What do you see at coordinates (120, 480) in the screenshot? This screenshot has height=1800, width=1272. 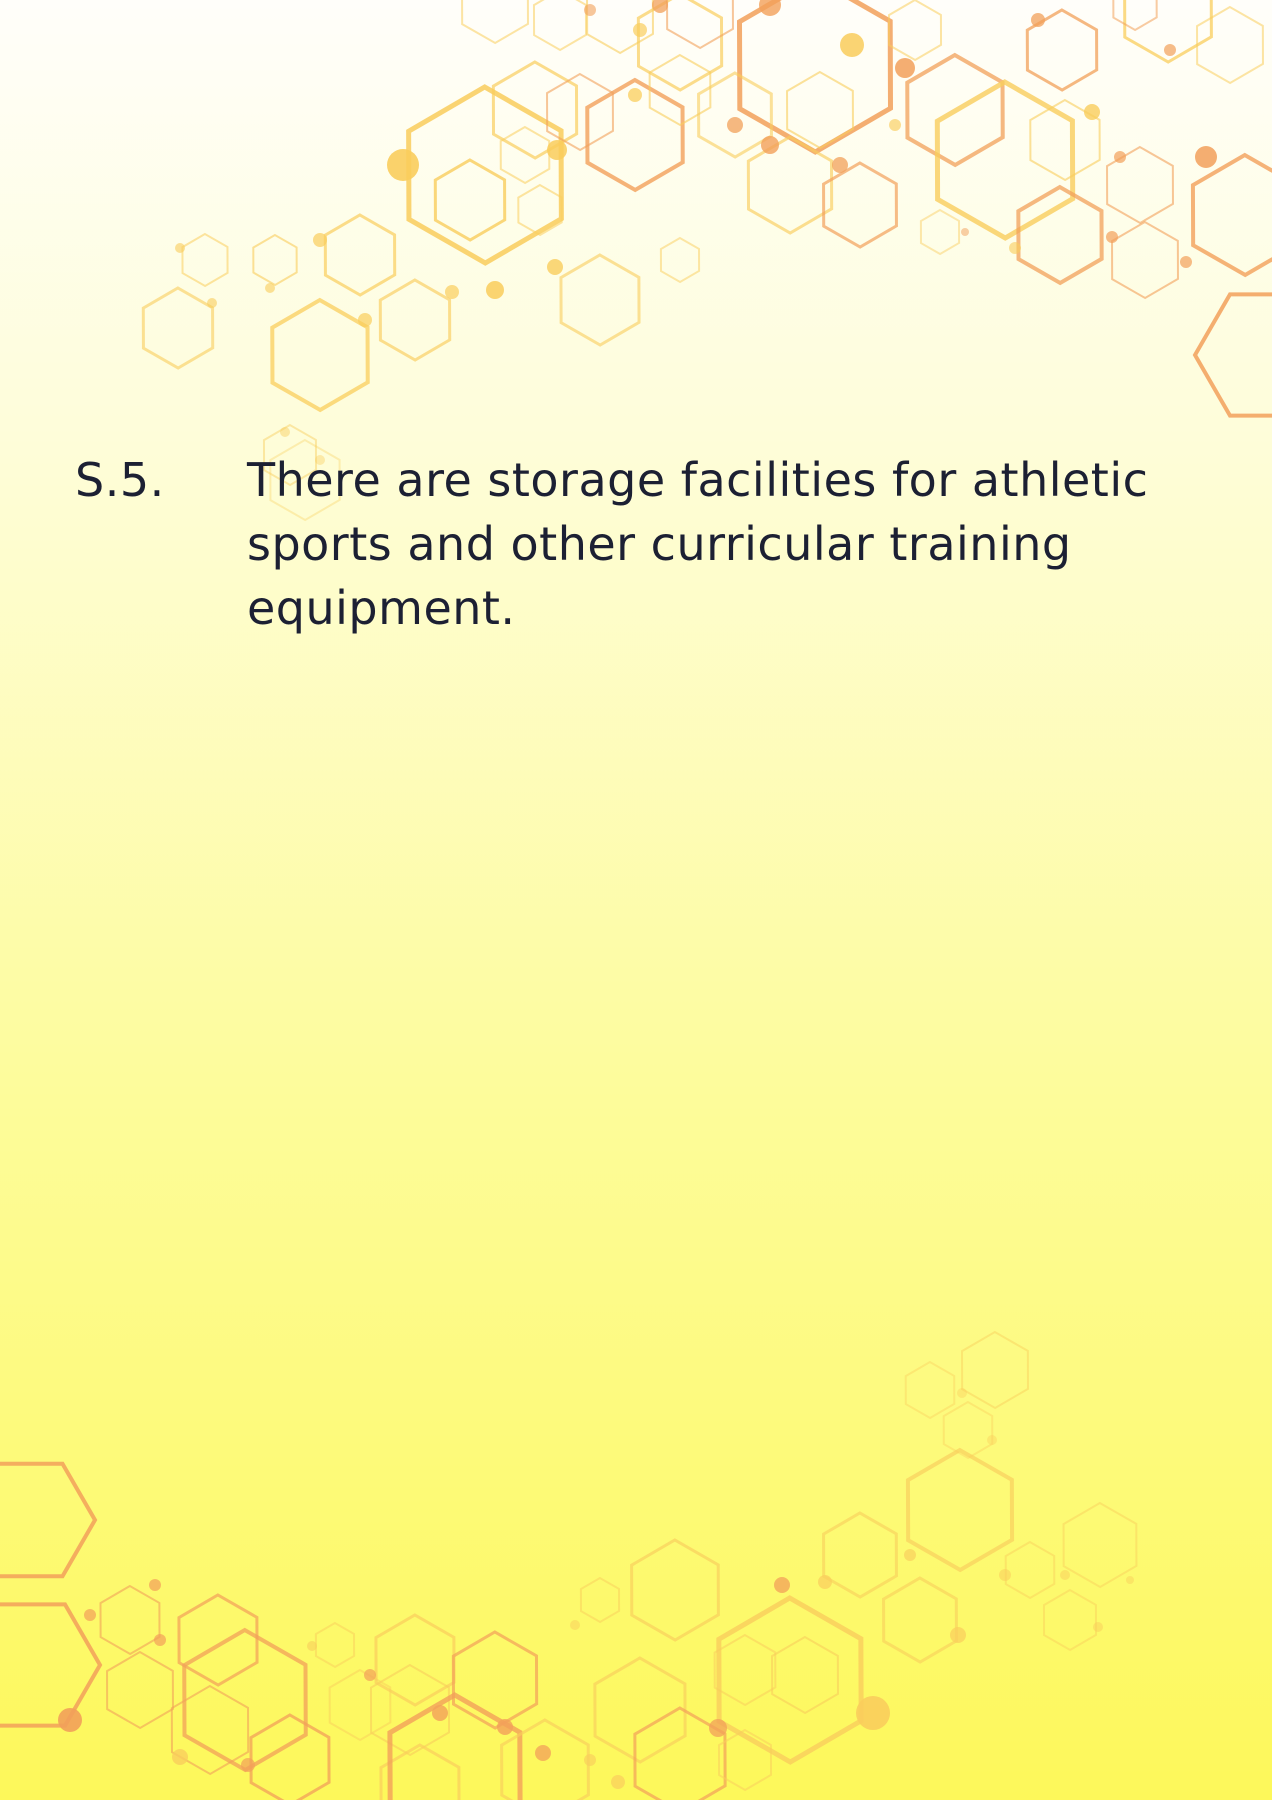 I see `criterion-number: S.5.` at bounding box center [120, 480].